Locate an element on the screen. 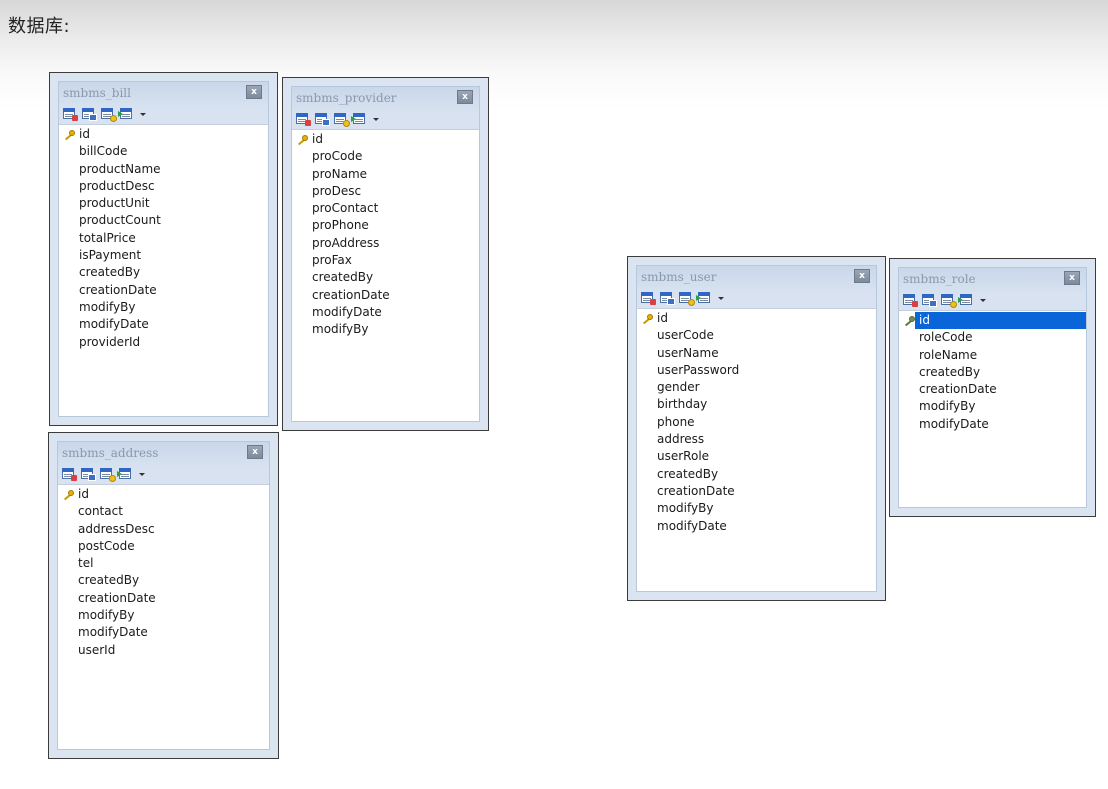 The height and width of the screenshot is (789, 1108). field-row: productName is located at coordinates (163, 169).